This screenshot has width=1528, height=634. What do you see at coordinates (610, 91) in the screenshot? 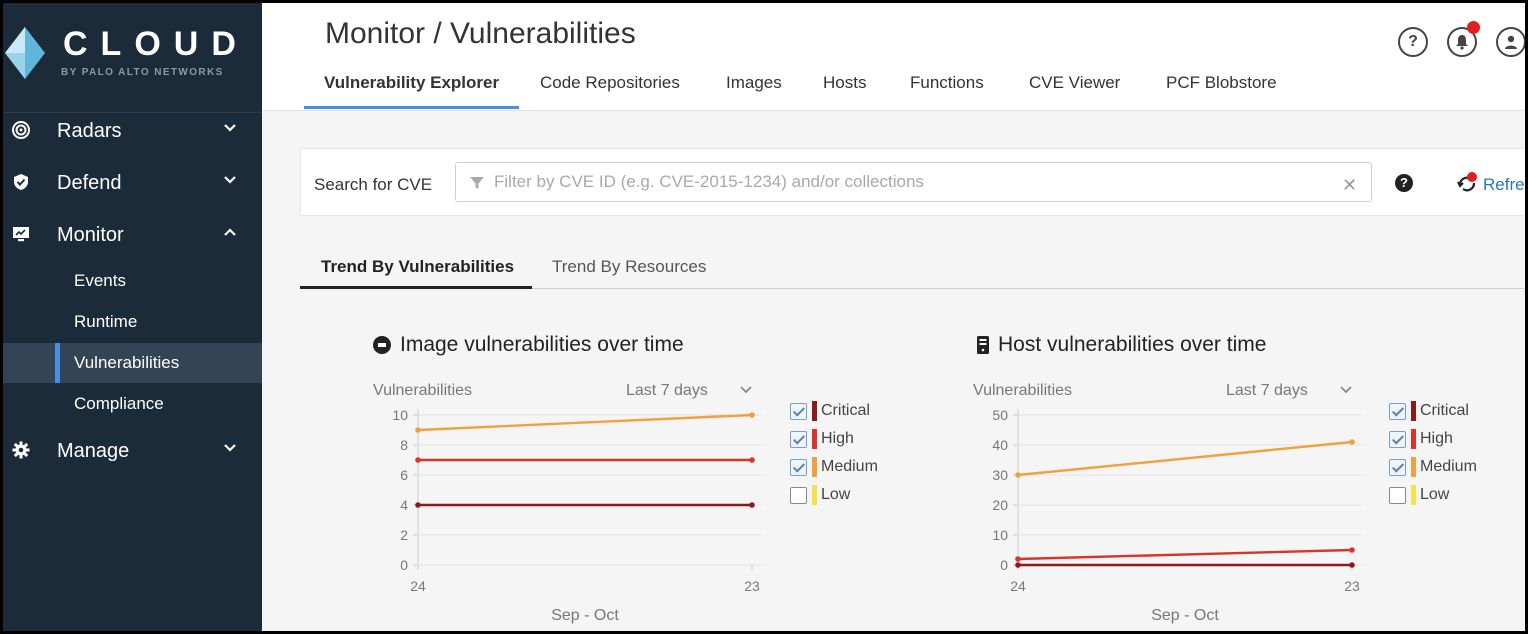
I see `tab-code-repositories: Code Repositories` at bounding box center [610, 91].